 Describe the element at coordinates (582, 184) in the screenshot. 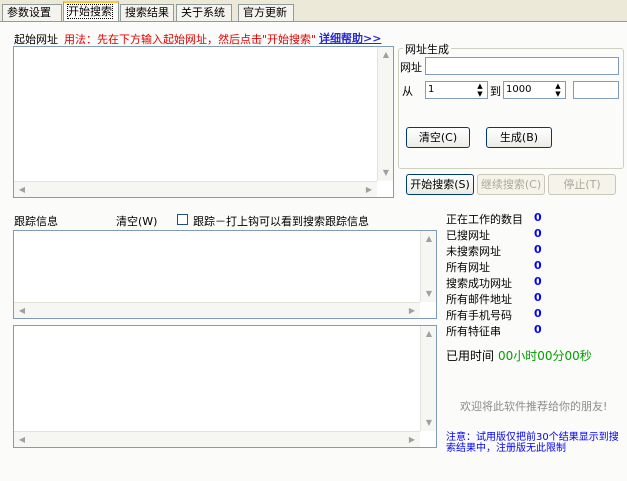

I see `stop-button: 停止(T)` at that location.